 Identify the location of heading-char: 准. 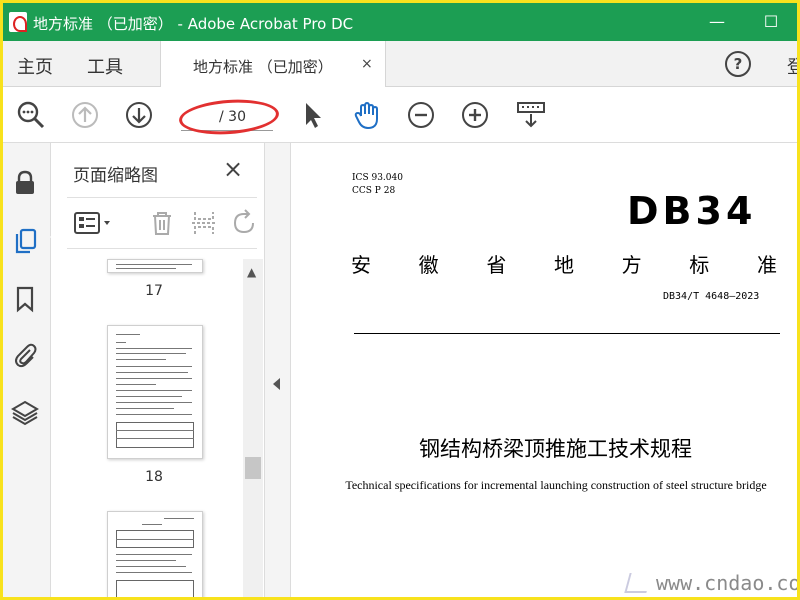
(766, 265).